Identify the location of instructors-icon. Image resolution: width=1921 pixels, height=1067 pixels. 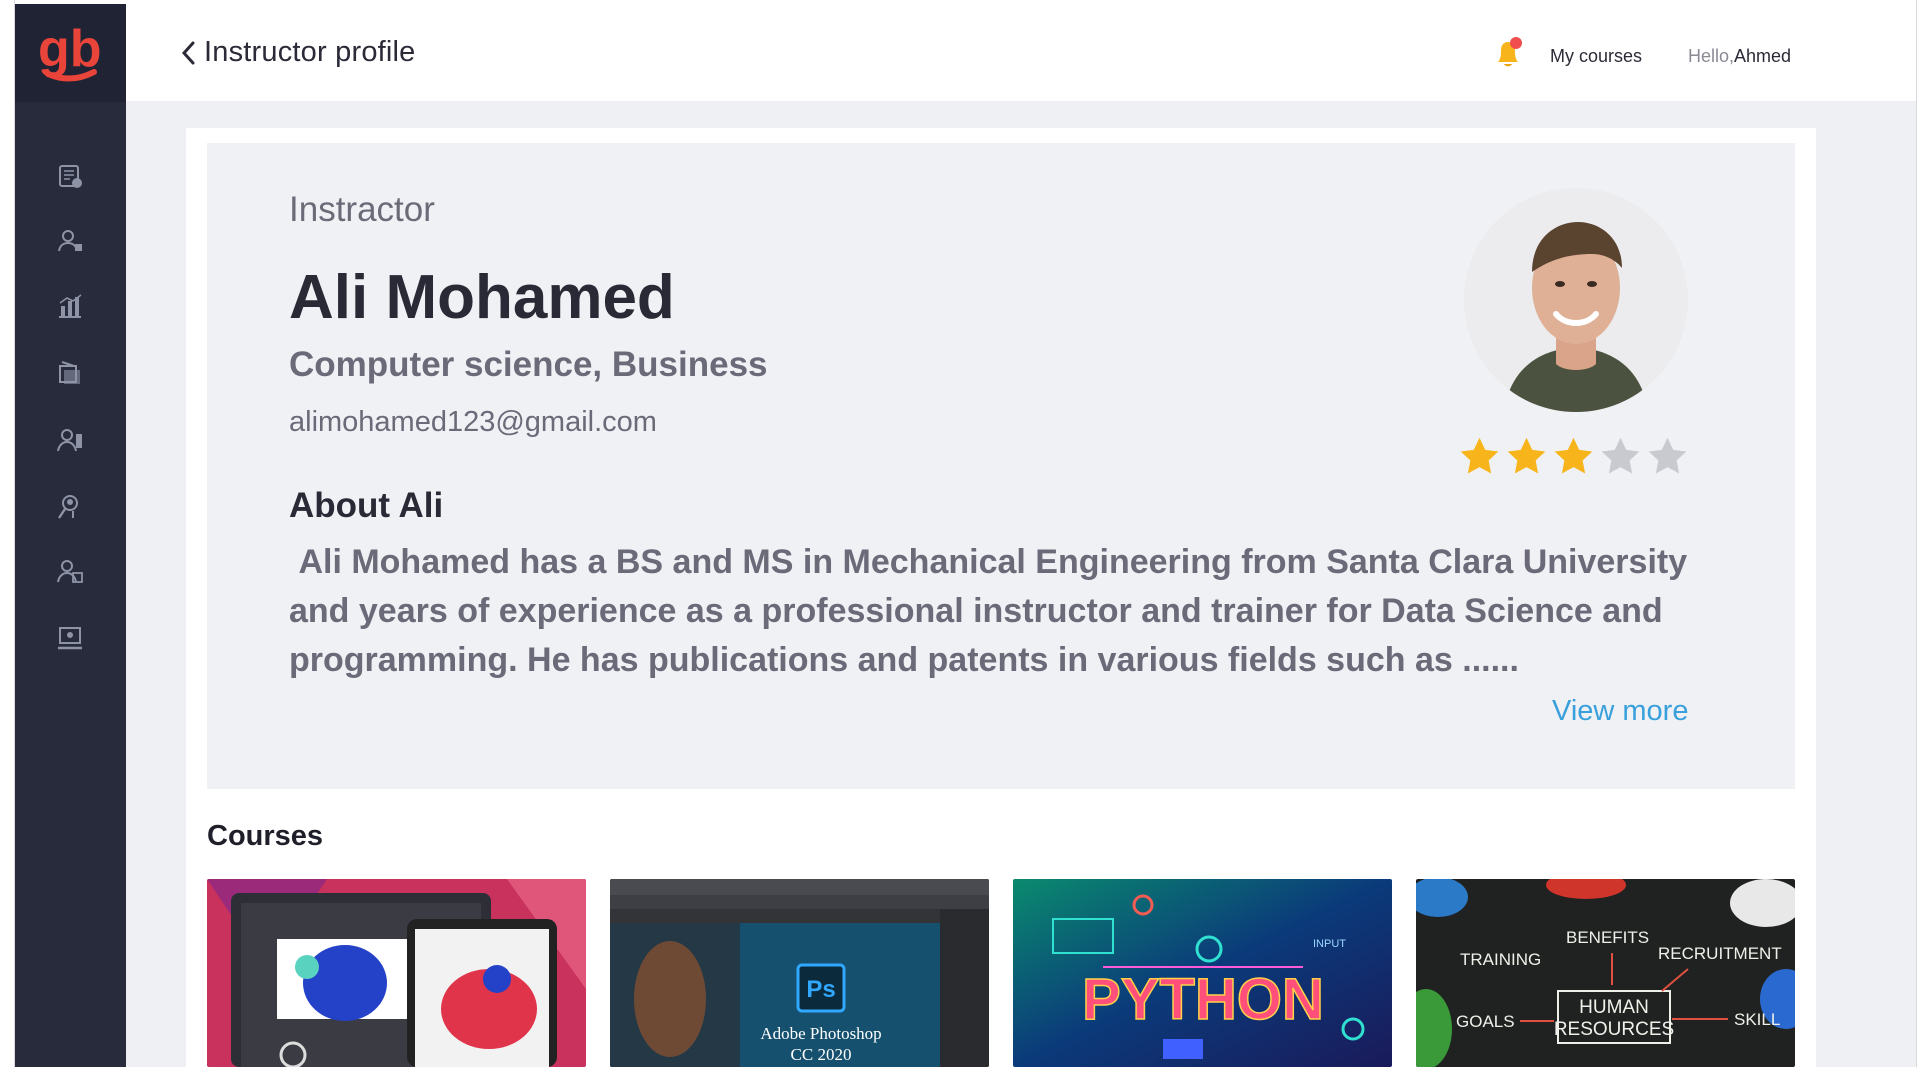
(70, 241).